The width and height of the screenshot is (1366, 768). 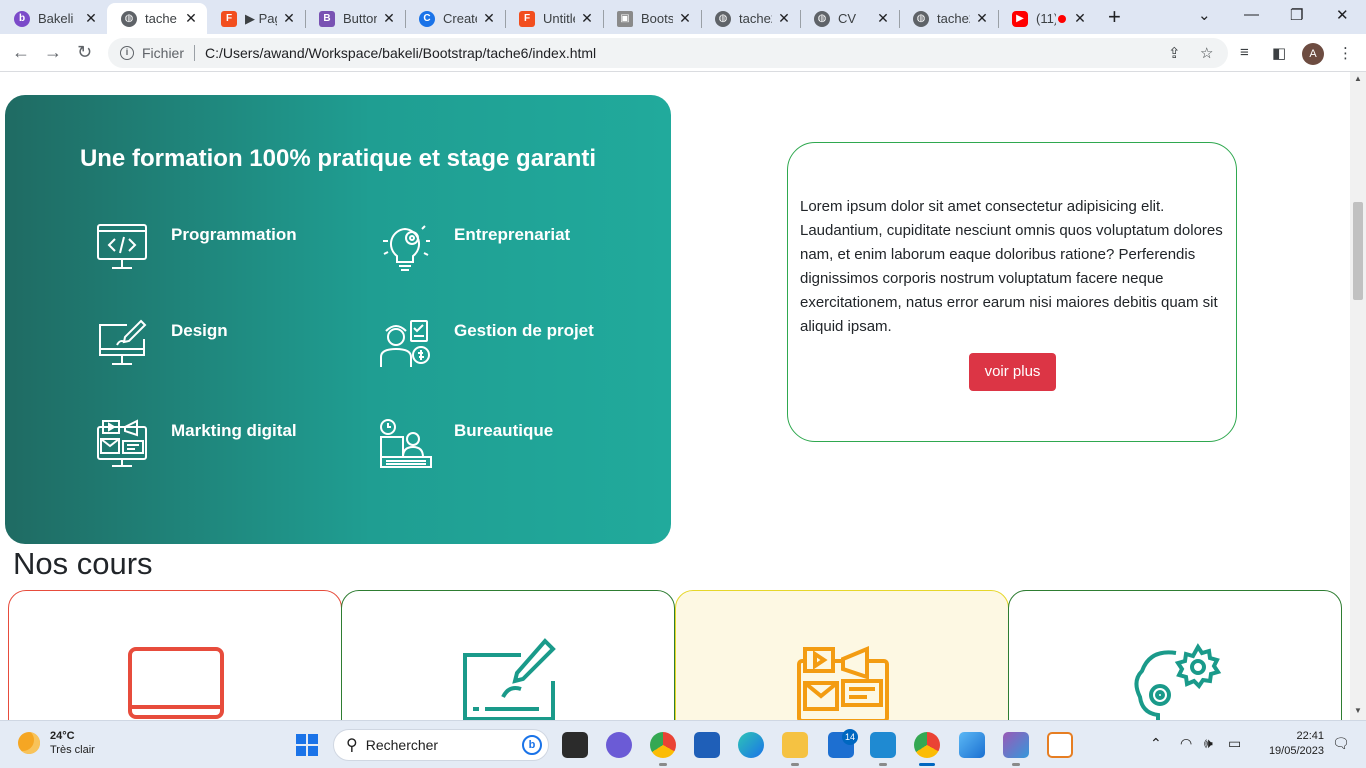 I want to click on close-window-button: ✕, so click(x=1342, y=15).